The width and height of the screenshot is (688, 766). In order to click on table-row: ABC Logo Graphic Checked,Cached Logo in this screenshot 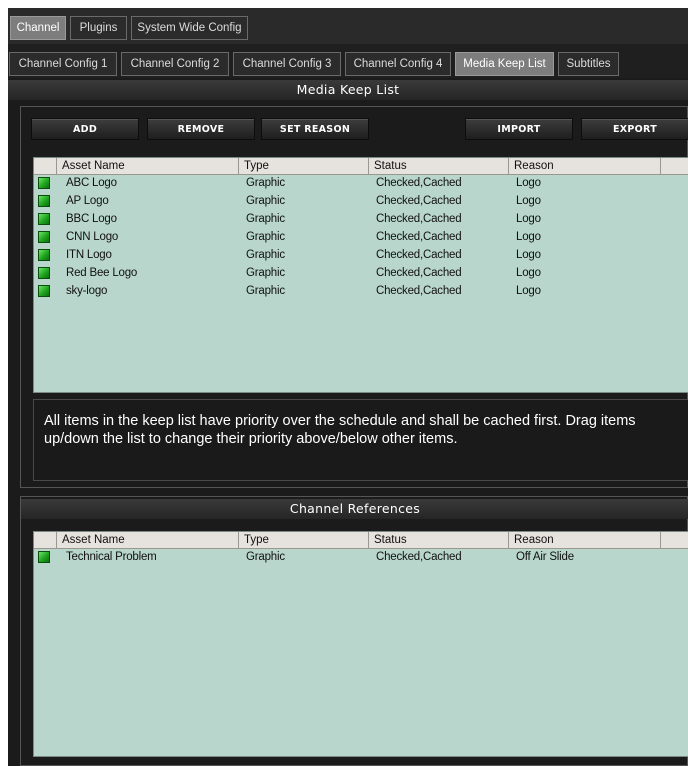, I will do `click(361, 183)`.